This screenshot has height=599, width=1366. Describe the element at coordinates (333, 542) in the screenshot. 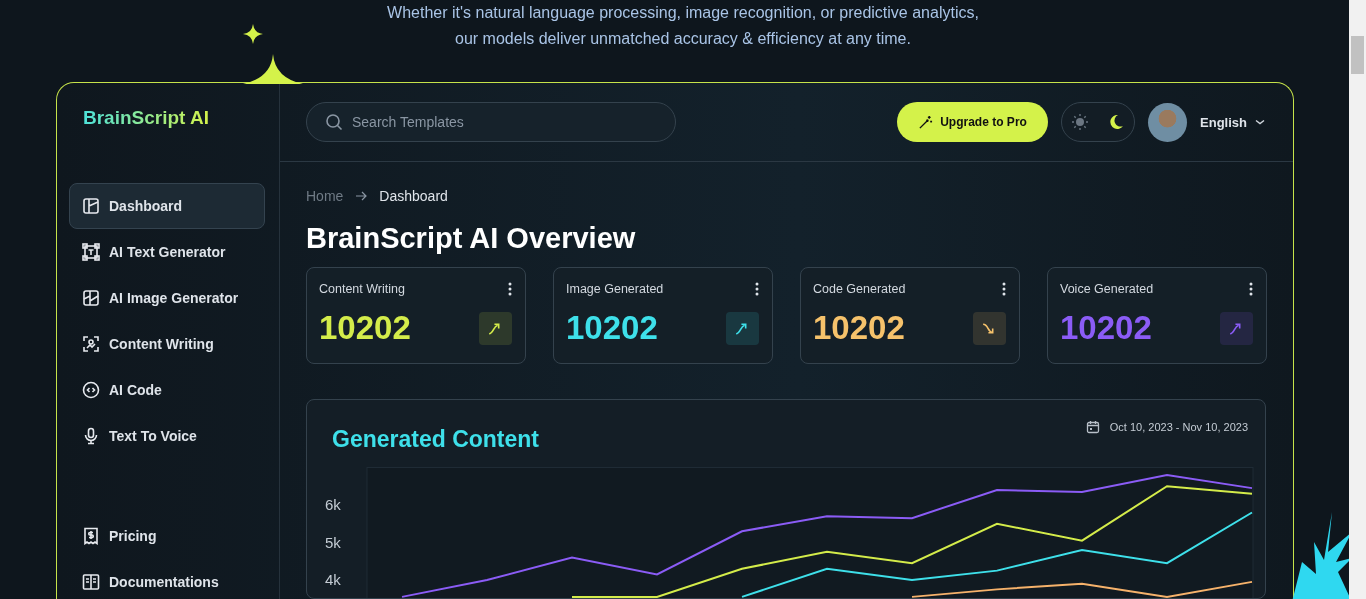

I see `y-tick-label: 5k` at that location.